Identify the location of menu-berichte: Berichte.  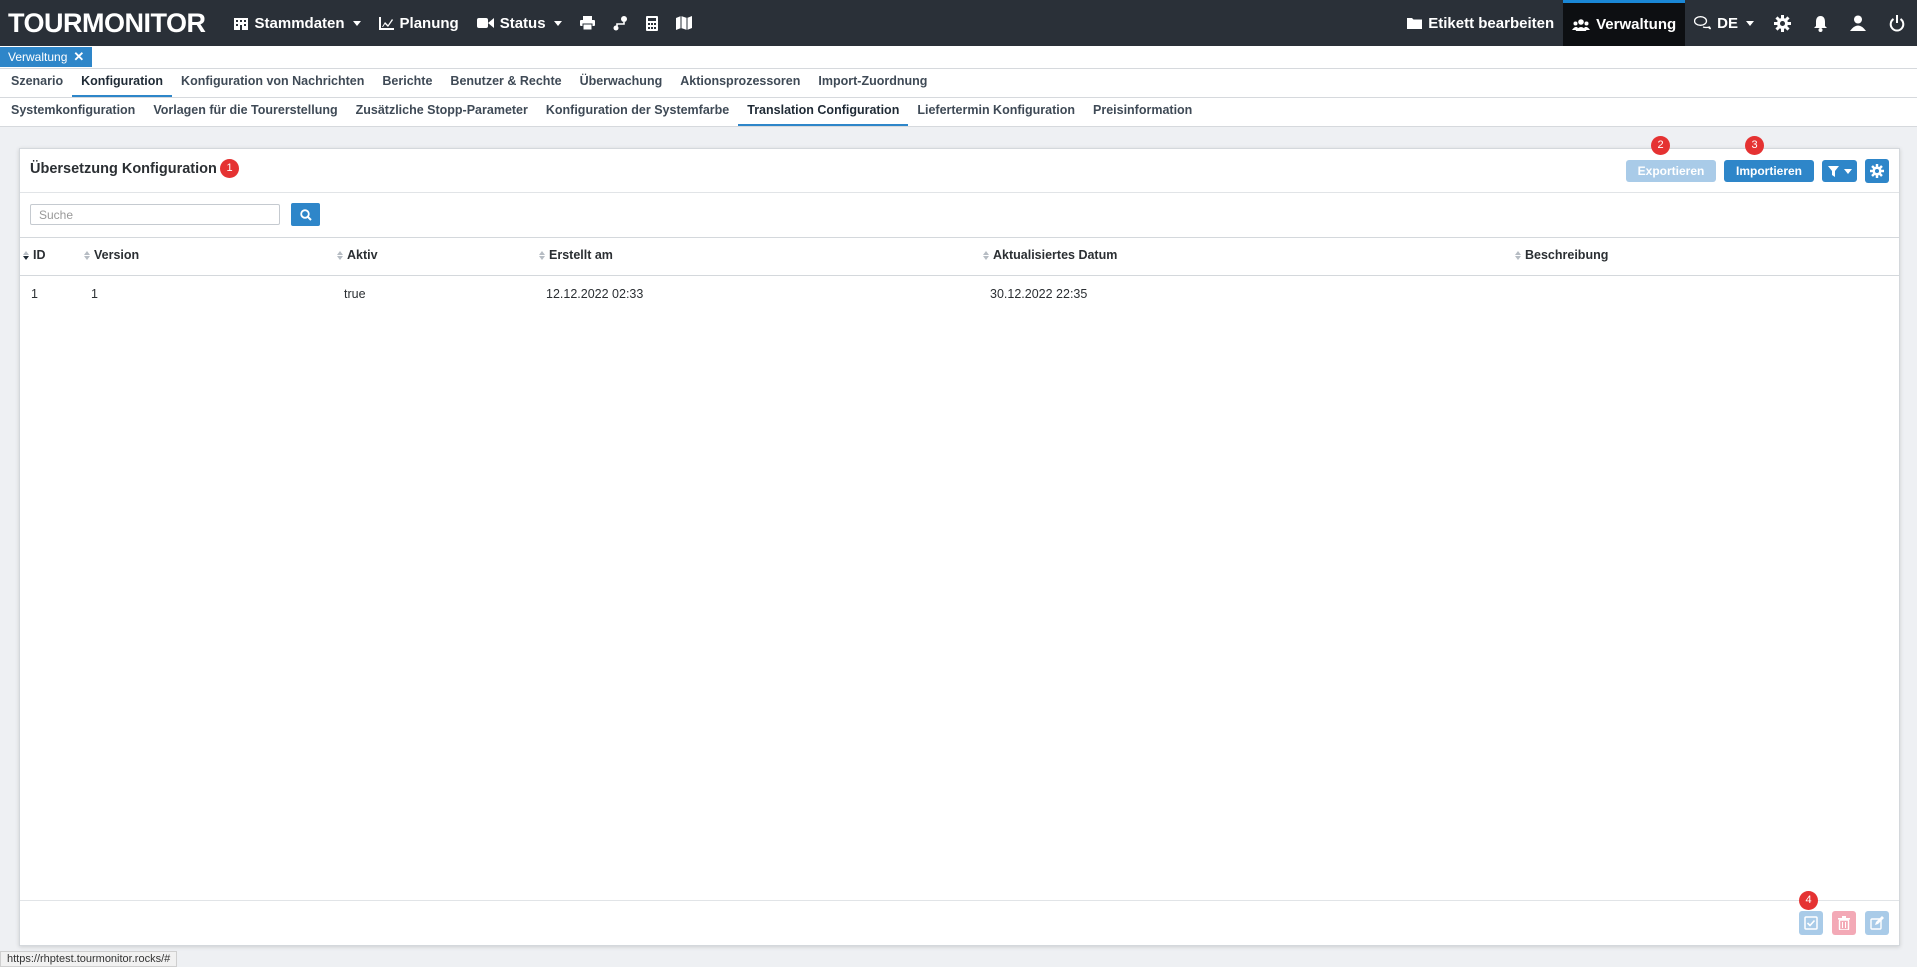
(407, 83).